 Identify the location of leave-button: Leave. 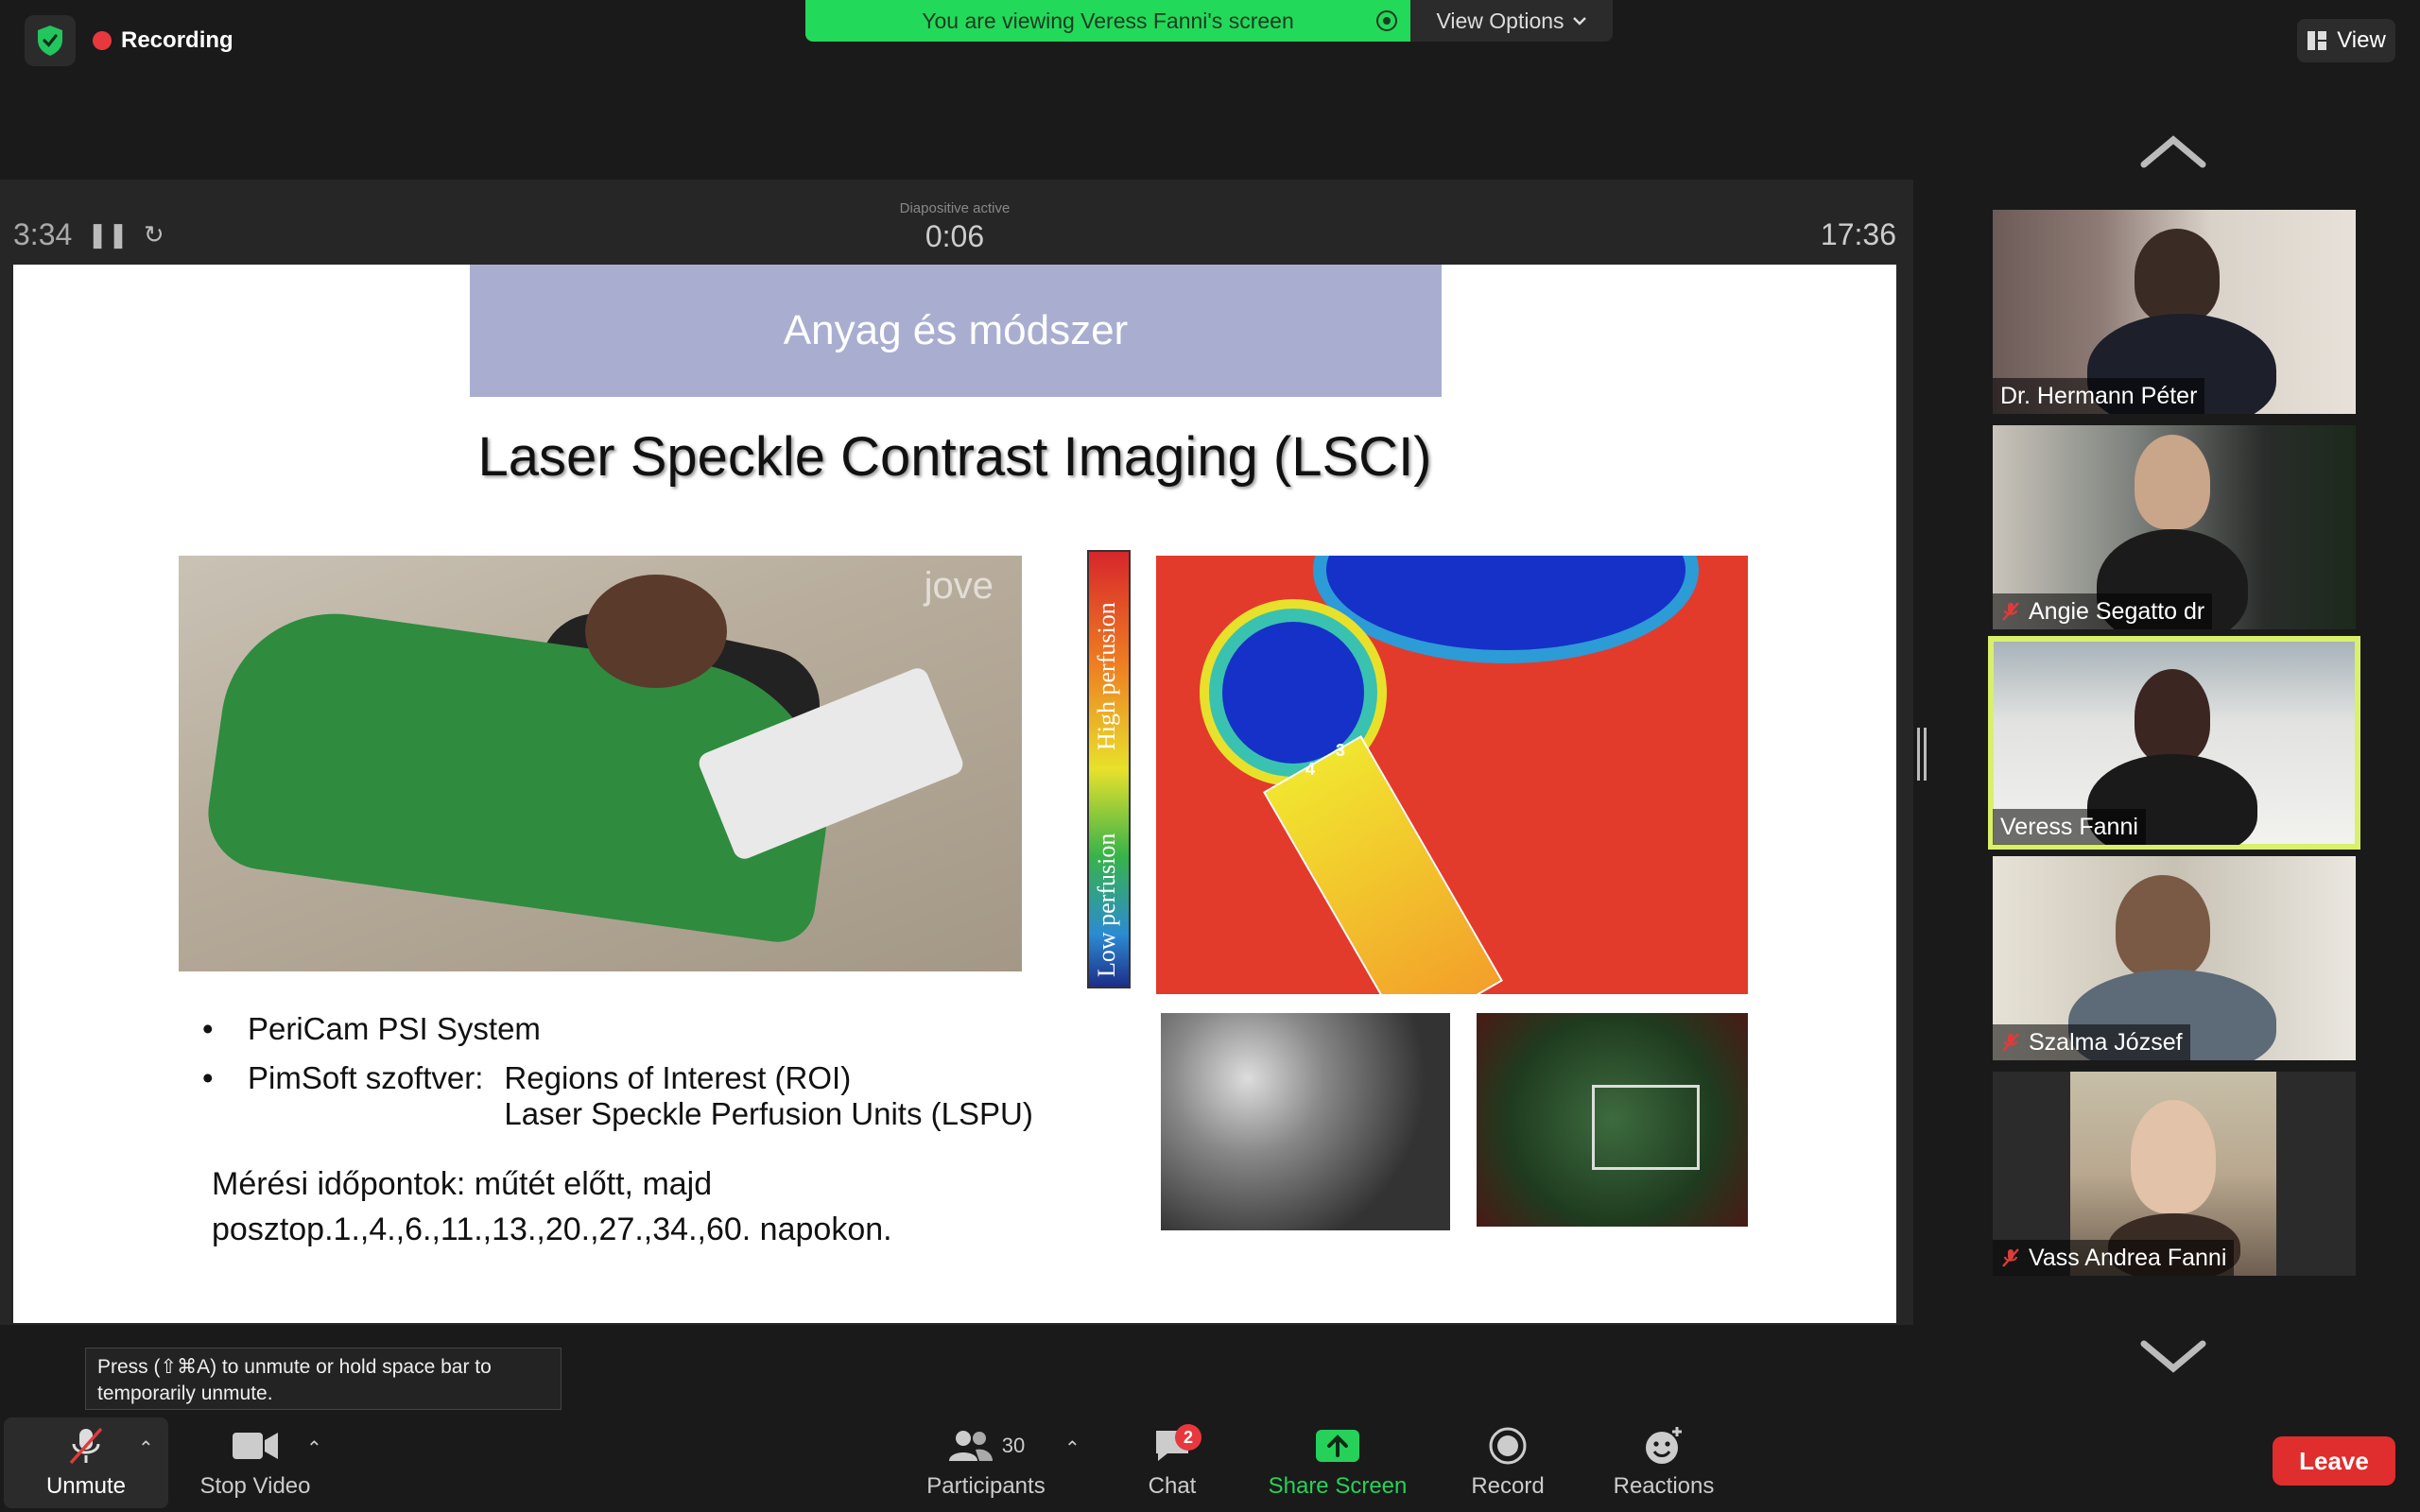
(2334, 1461).